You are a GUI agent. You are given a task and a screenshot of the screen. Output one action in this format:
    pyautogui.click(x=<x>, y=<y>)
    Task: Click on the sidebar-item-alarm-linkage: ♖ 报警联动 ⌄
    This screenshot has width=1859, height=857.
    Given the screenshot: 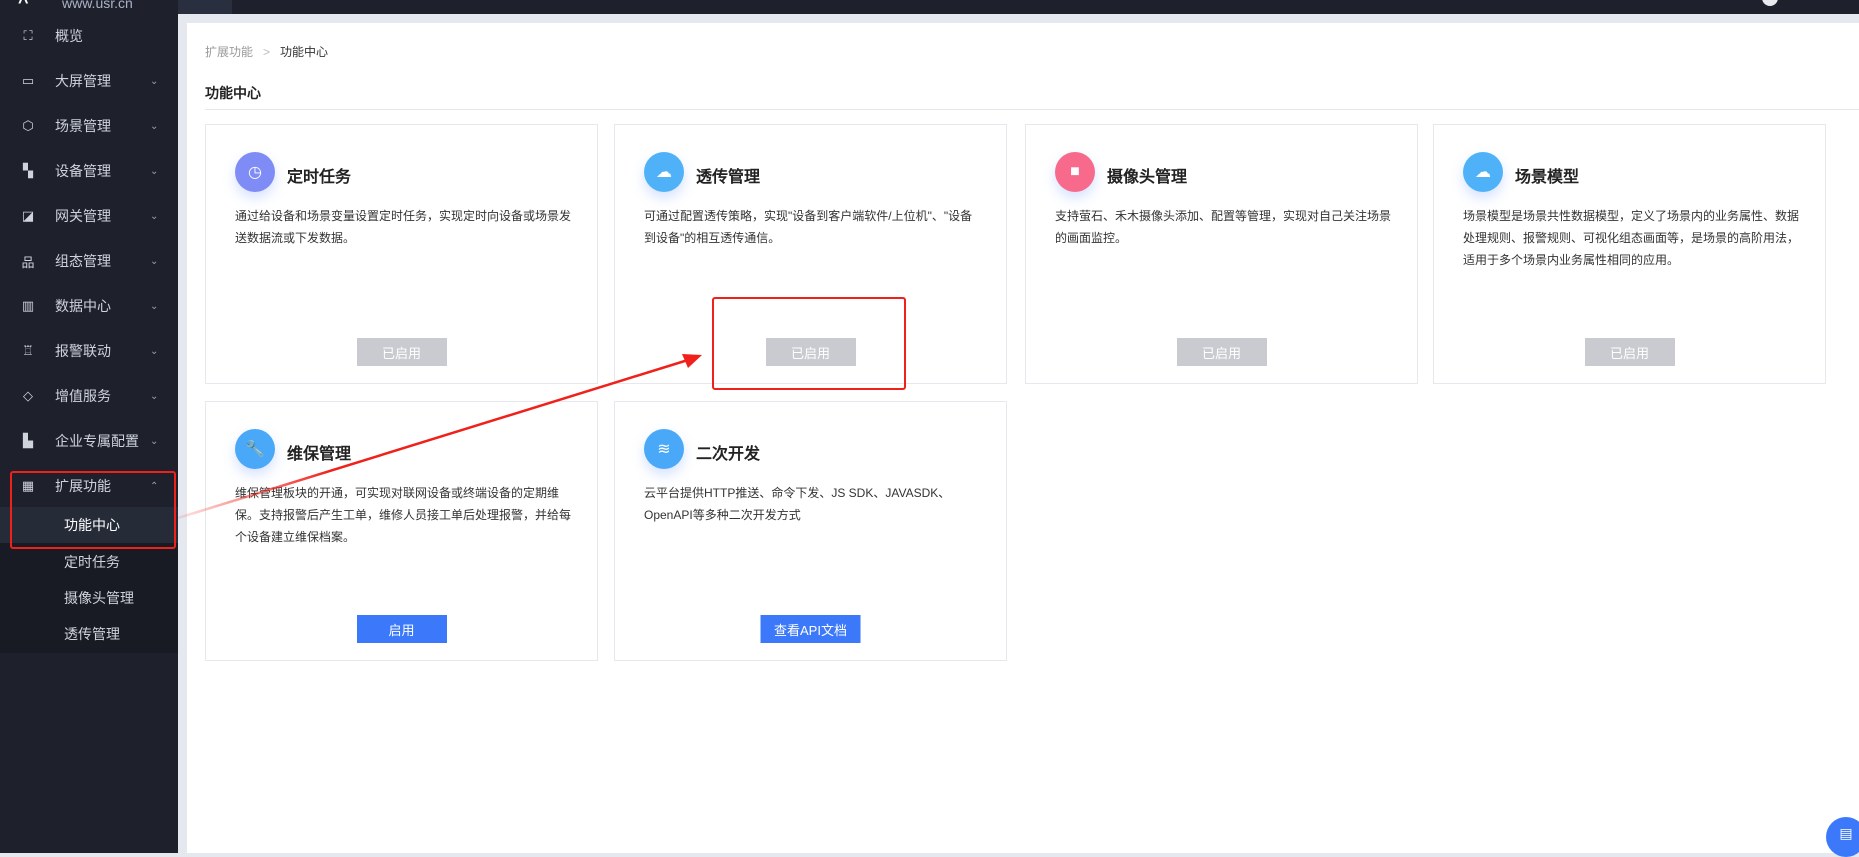 What is the action you would take?
    pyautogui.click(x=89, y=351)
    